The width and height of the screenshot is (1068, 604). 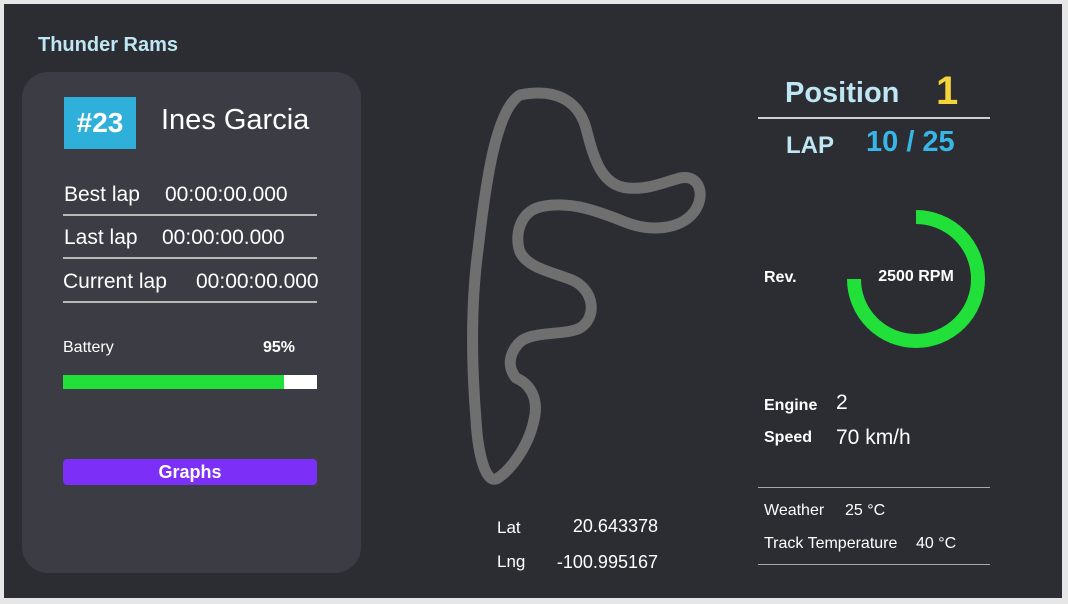 What do you see at coordinates (874, 487) in the screenshot?
I see `environment-top-divider` at bounding box center [874, 487].